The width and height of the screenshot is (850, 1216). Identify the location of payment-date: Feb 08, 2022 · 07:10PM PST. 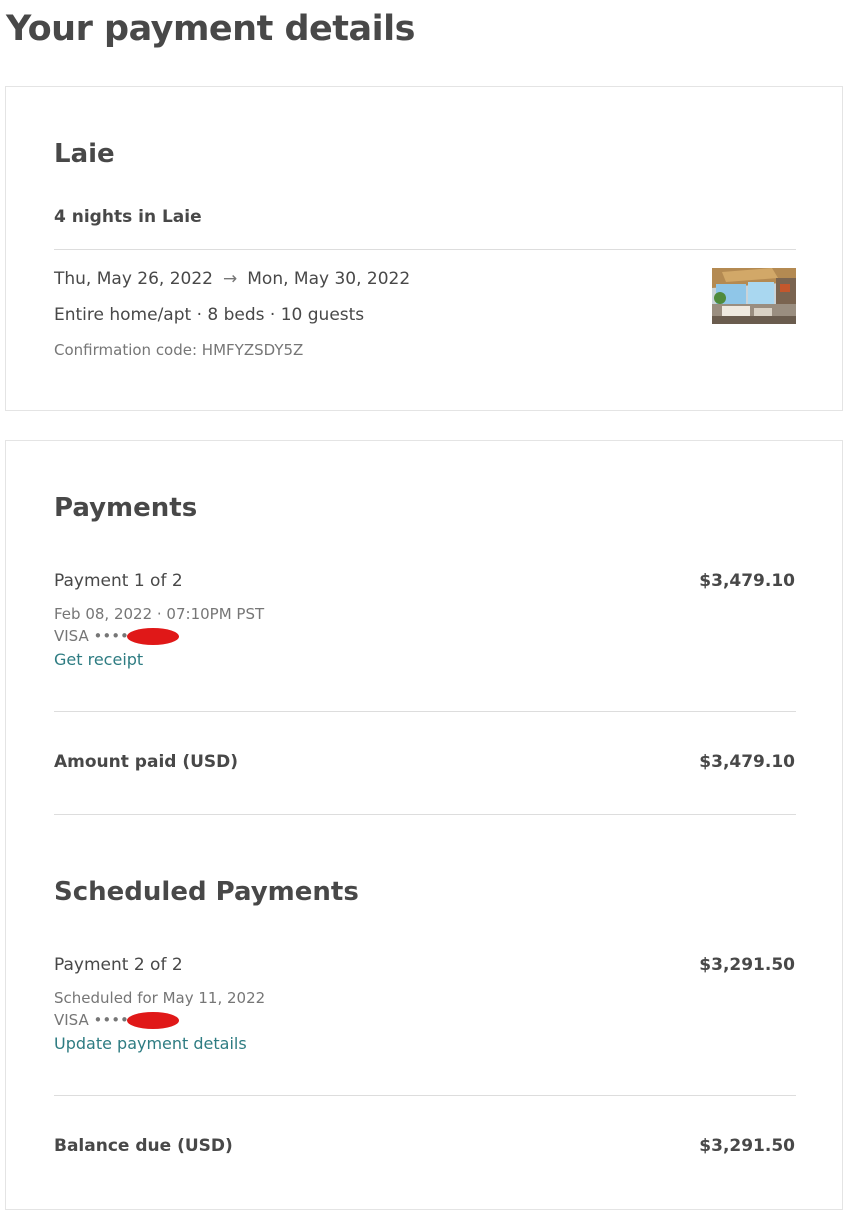
(159, 614).